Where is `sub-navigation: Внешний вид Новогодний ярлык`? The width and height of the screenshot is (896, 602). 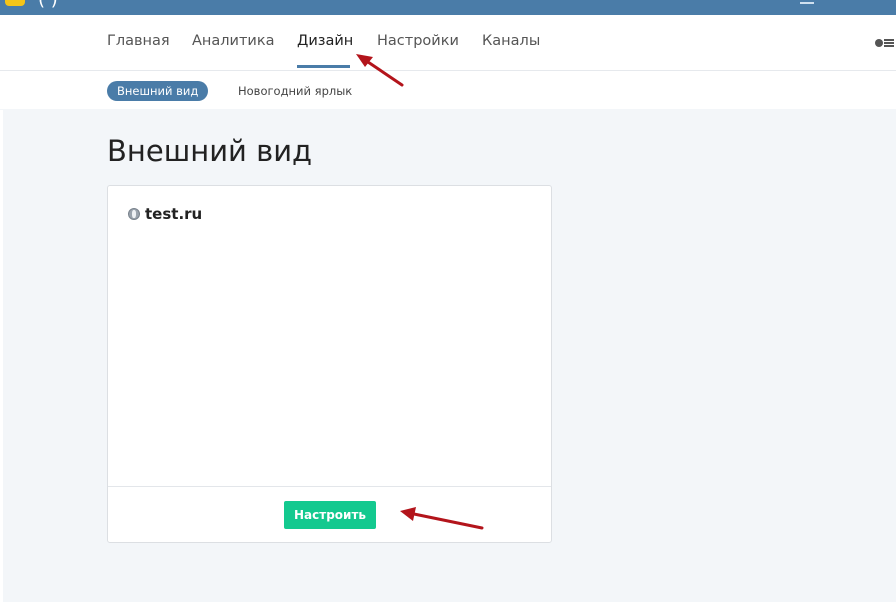 sub-navigation: Внешний вид Новогодний ярлык is located at coordinates (448, 90).